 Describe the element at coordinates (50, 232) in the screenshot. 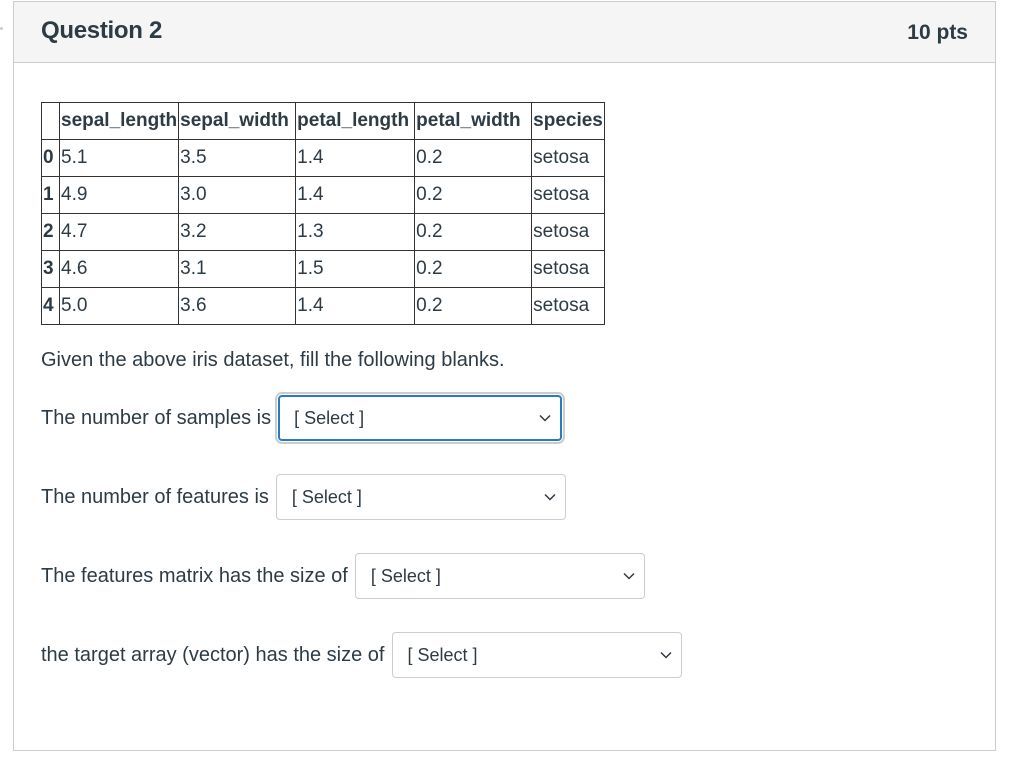

I see `row-index: 2` at that location.